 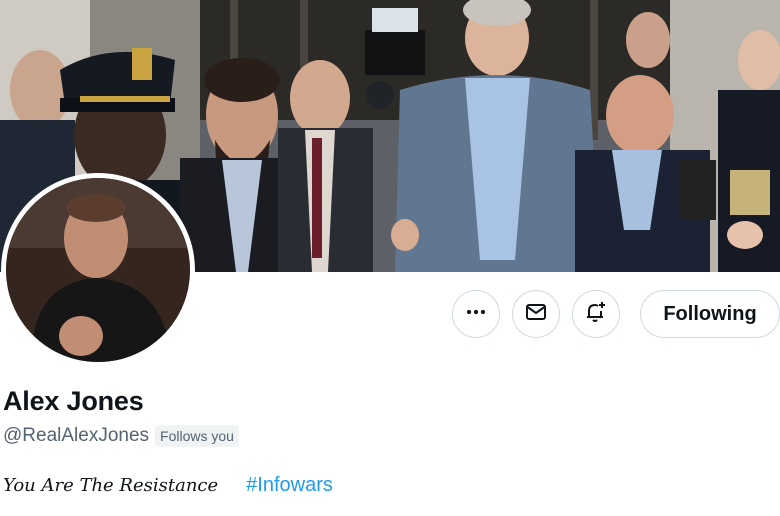 I want to click on more-button, so click(x=476, y=314).